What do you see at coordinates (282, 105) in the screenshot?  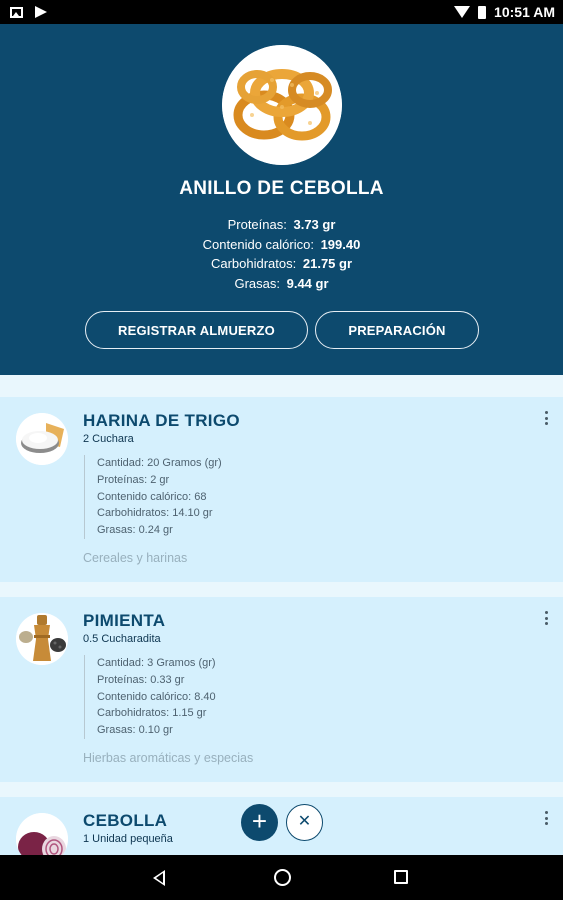 I see `onion-rings-photo` at bounding box center [282, 105].